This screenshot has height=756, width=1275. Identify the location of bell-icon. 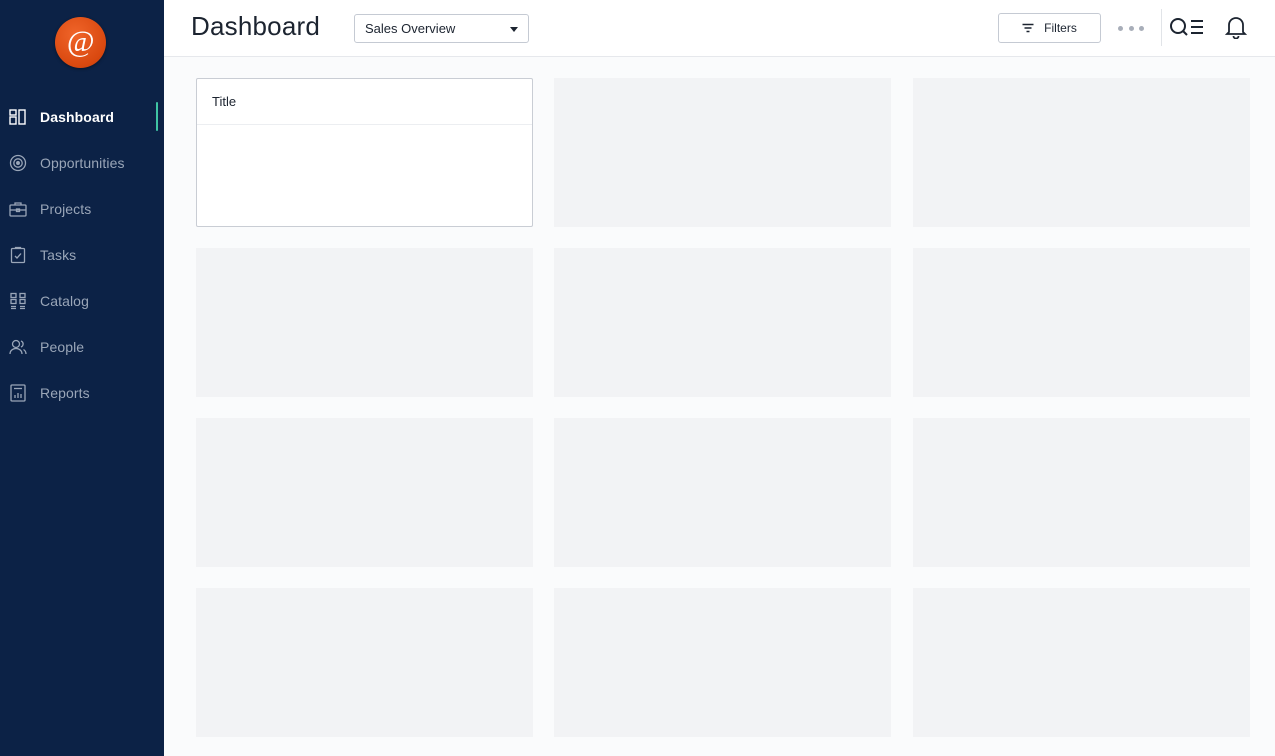
(1236, 27).